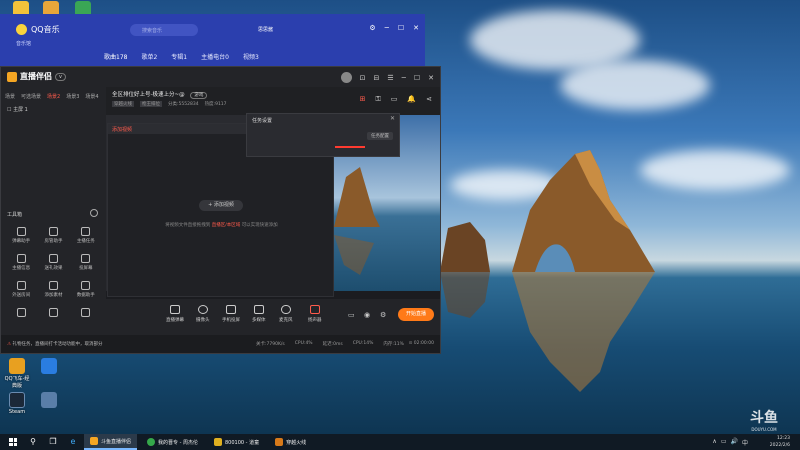 The width and height of the screenshot is (800, 450). I want to click on task-view-icon: ❐, so click(53, 442).